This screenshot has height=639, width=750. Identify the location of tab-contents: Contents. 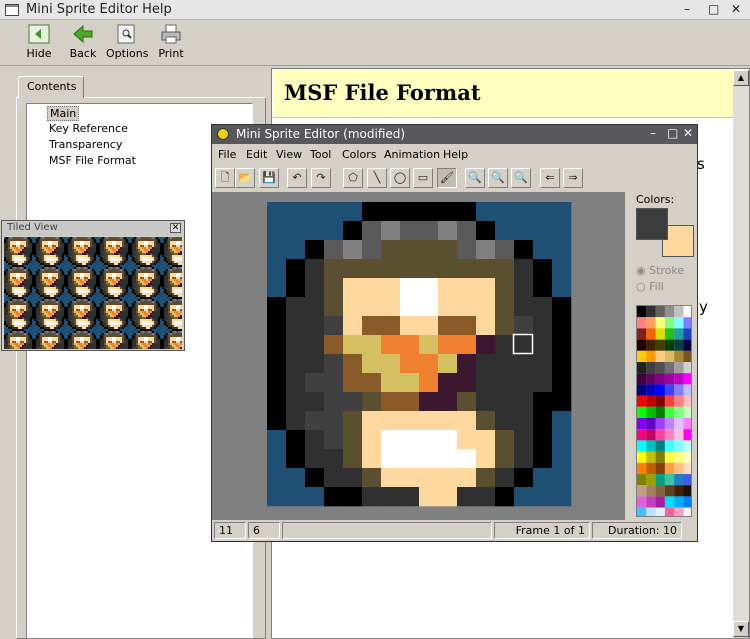
(51, 87).